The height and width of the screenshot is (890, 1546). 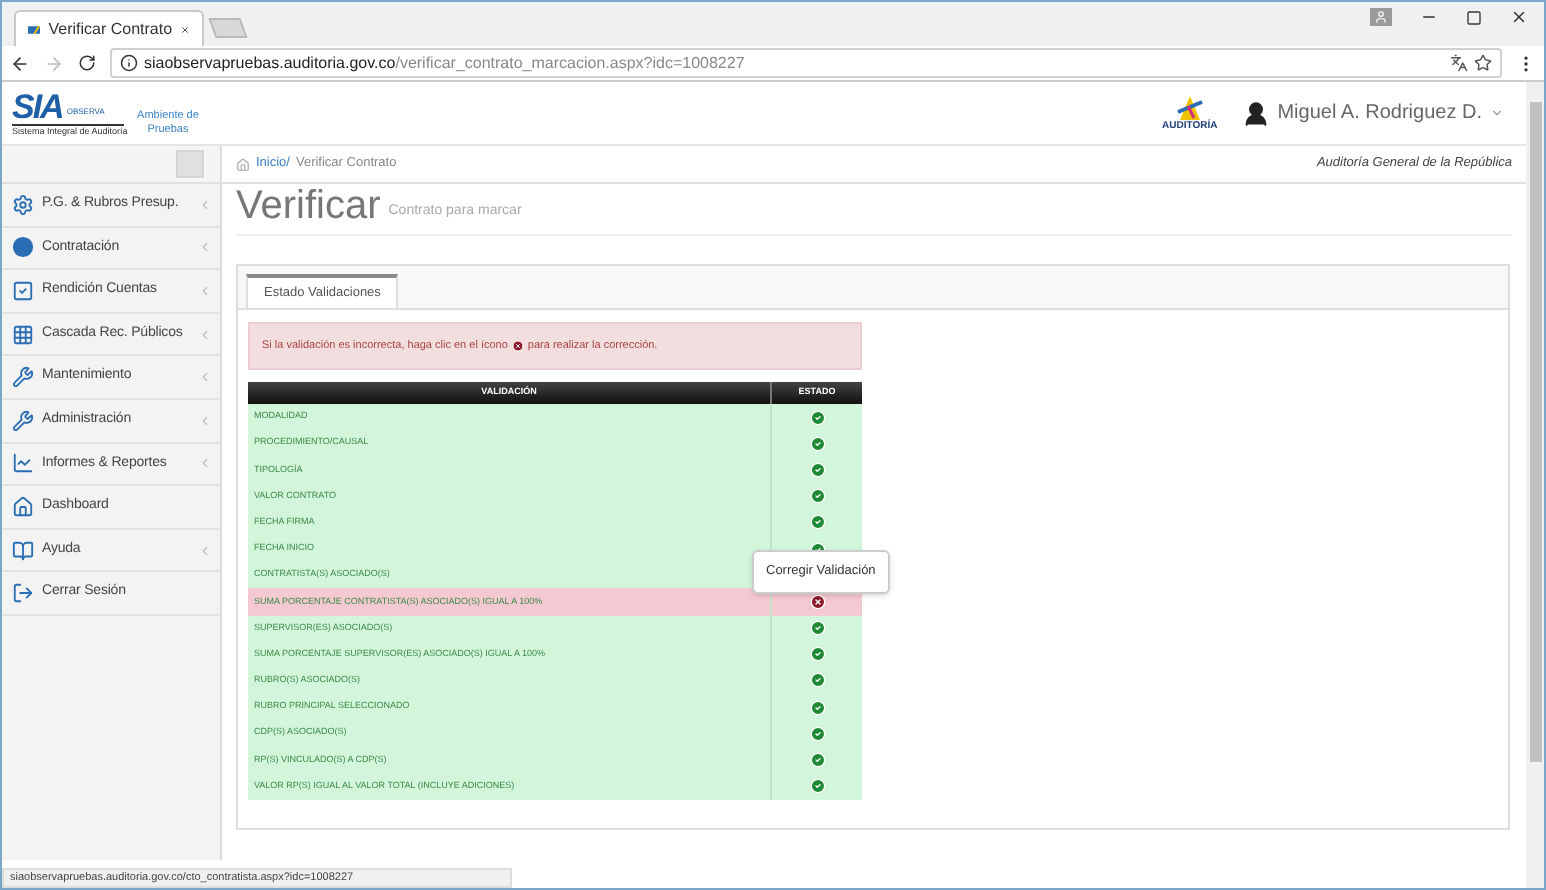 What do you see at coordinates (444, 63) in the screenshot?
I see `url-text: siaobservapruebas.auditoria.gov.co/verificar_contrato_marcacion.aspx?idc=1008227` at bounding box center [444, 63].